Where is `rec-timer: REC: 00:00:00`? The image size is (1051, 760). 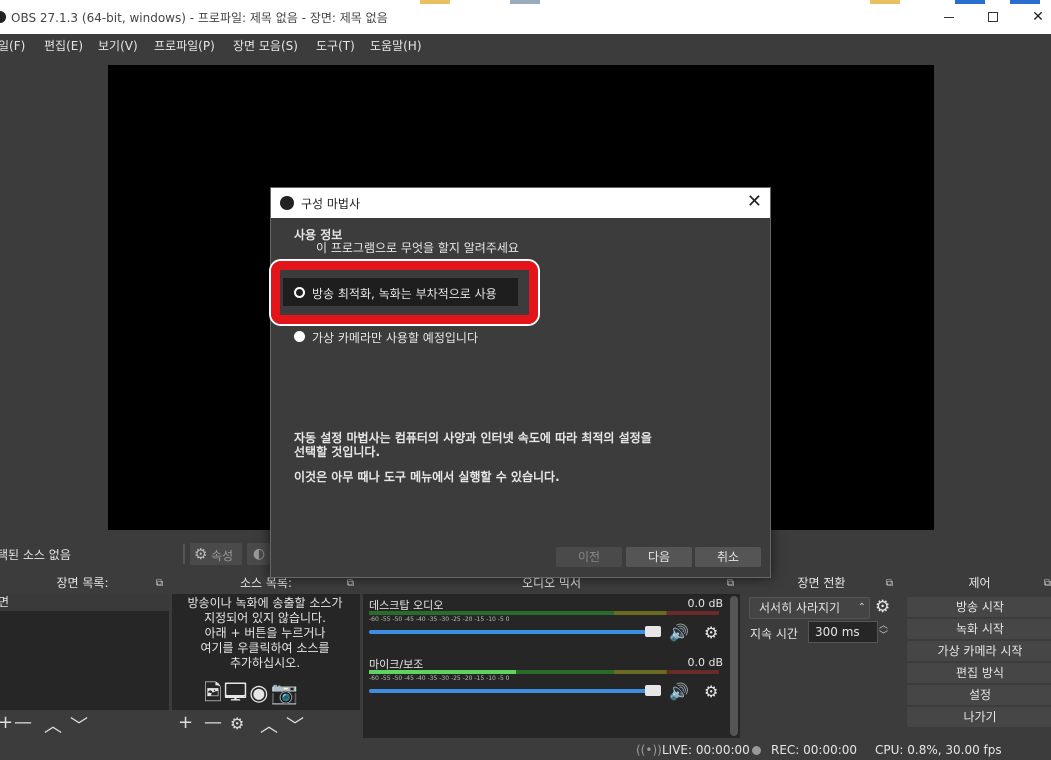 rec-timer: REC: 00:00:00 is located at coordinates (814, 750).